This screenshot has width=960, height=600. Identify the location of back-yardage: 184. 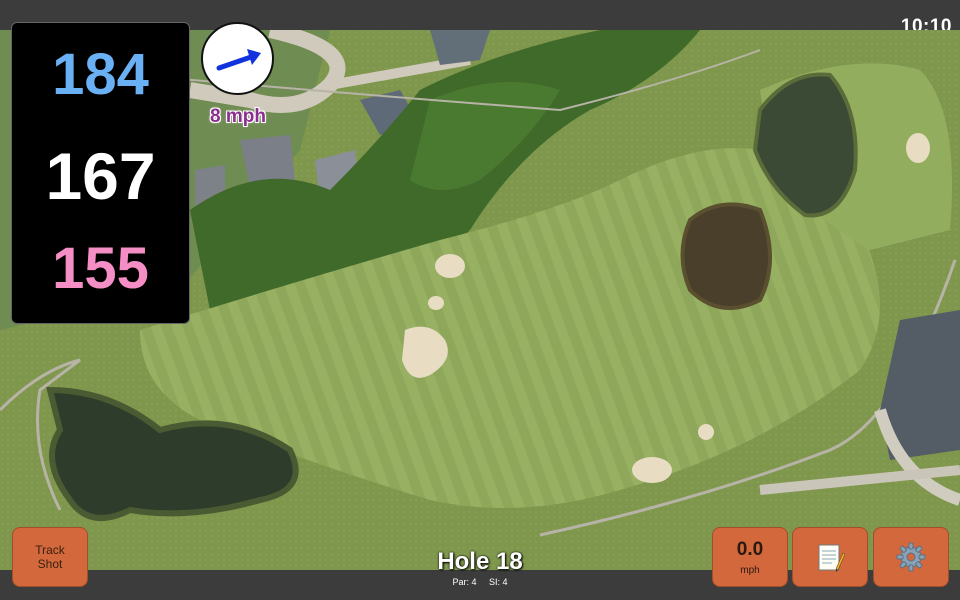
(100, 74).